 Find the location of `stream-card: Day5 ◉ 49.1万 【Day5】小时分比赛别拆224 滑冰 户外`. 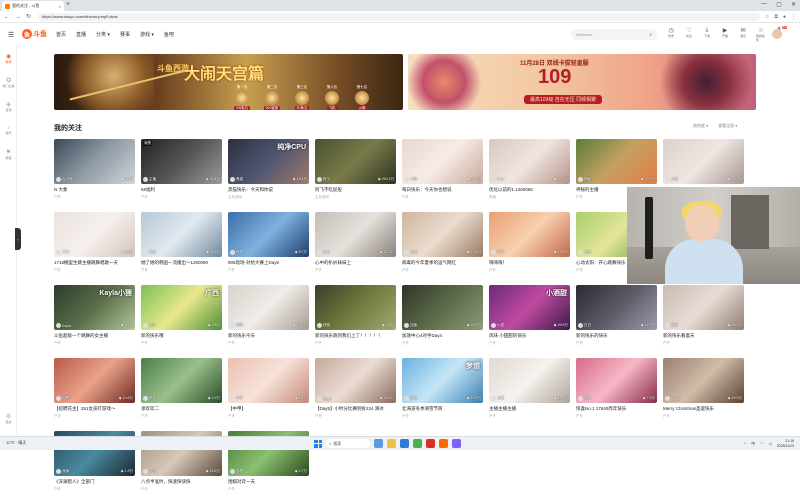

stream-card: Day5 ◉ 49.1万 【Day5】小时分比赛别拆224 滑冰 户外 is located at coordinates (355, 394).